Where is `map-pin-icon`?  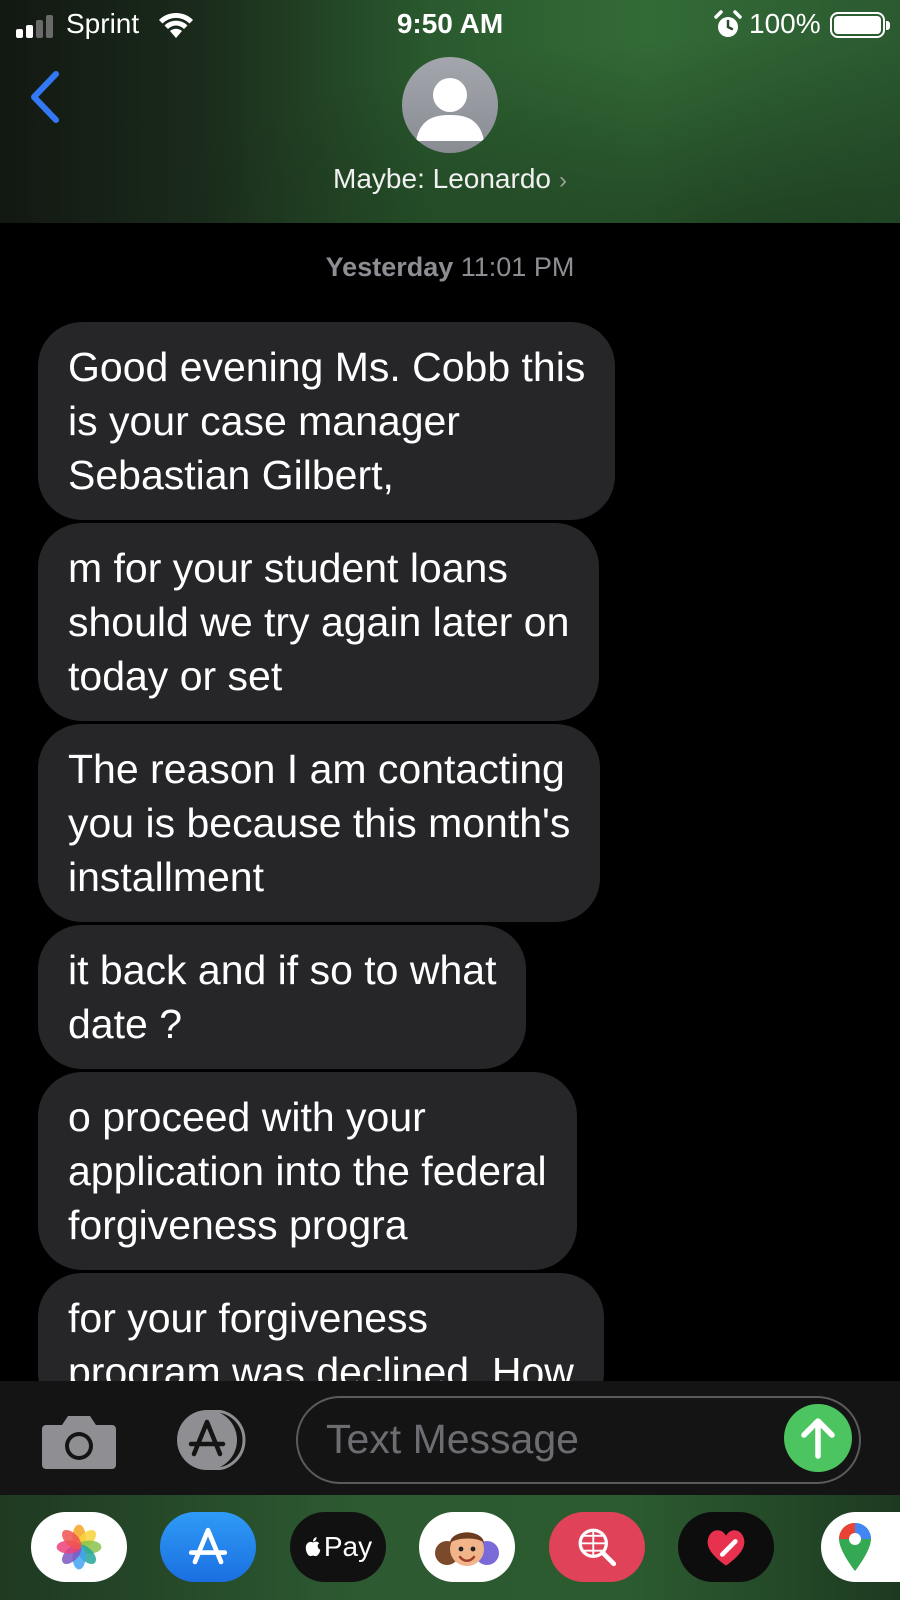
map-pin-icon is located at coordinates (855, 1547).